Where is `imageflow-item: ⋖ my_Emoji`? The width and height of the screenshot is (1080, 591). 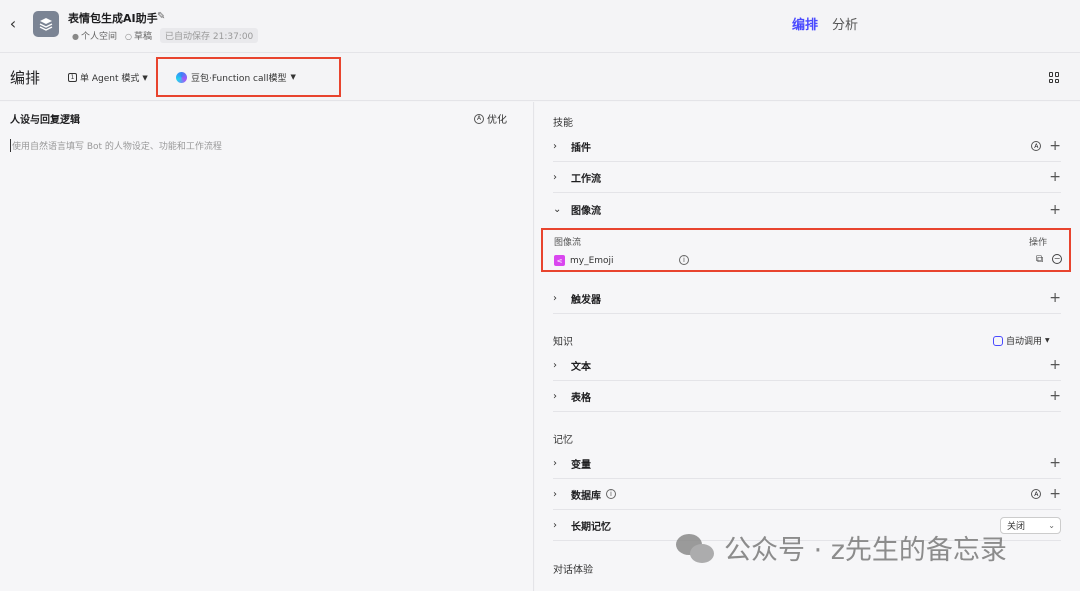
imageflow-item: ⋖ my_Emoji is located at coordinates (584, 260).